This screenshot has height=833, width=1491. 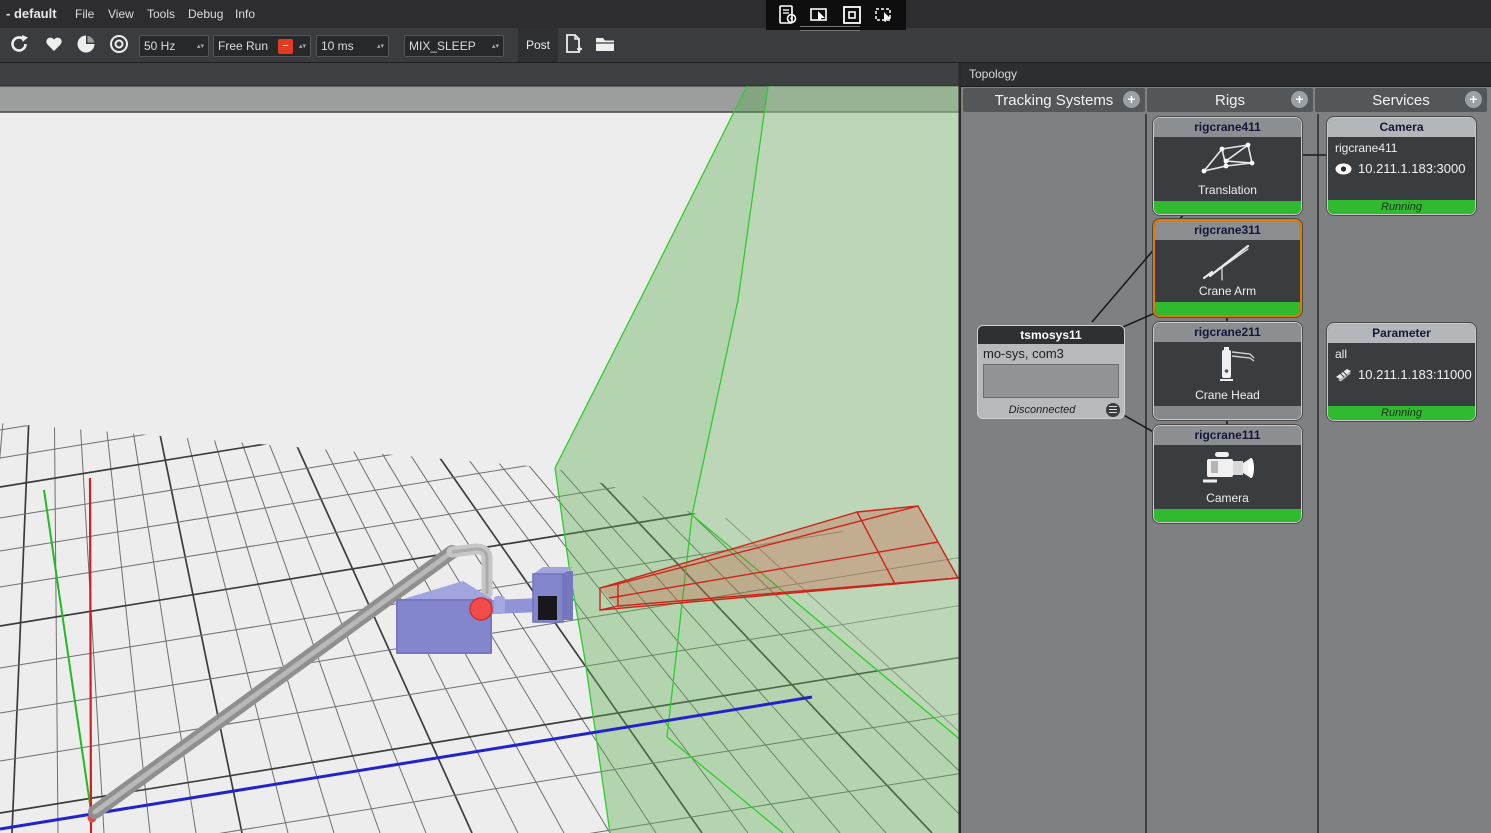 What do you see at coordinates (605, 44) in the screenshot?
I see `open-folder-button` at bounding box center [605, 44].